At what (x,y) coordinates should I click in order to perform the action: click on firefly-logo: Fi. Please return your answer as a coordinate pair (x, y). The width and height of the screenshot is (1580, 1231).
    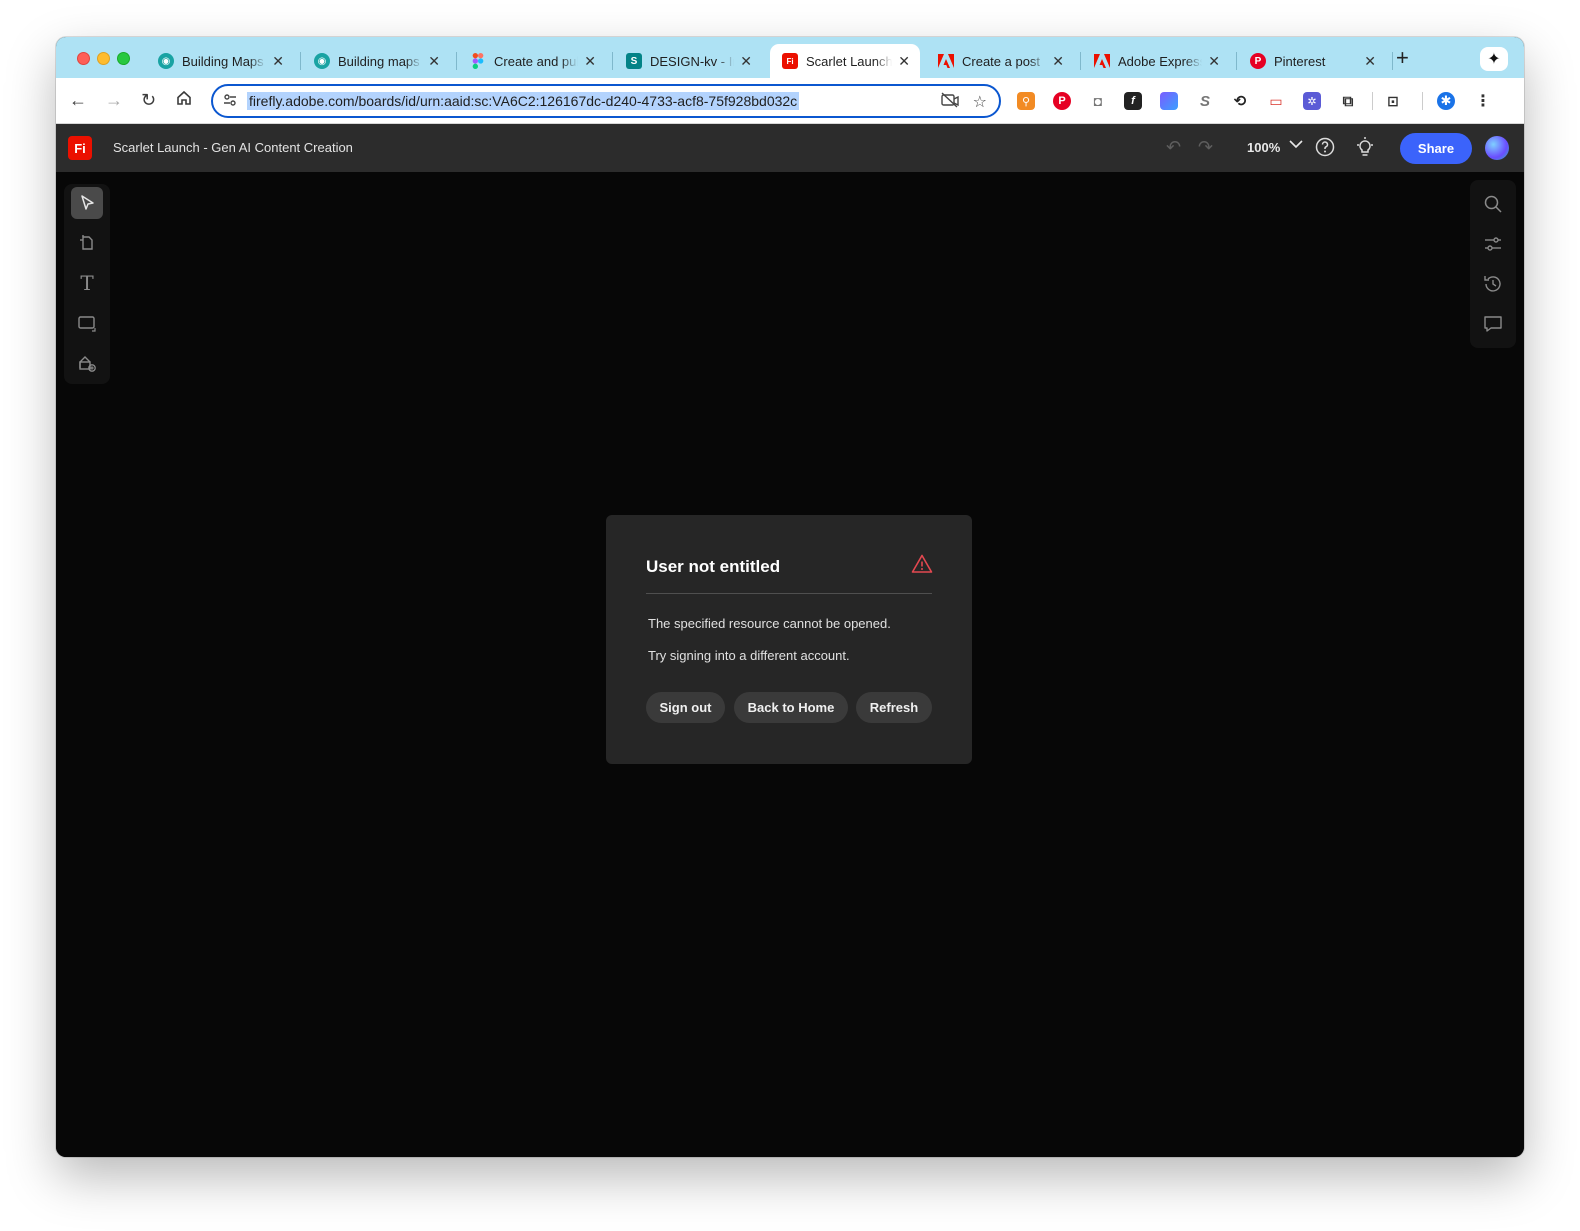
    Looking at the image, I should click on (80, 148).